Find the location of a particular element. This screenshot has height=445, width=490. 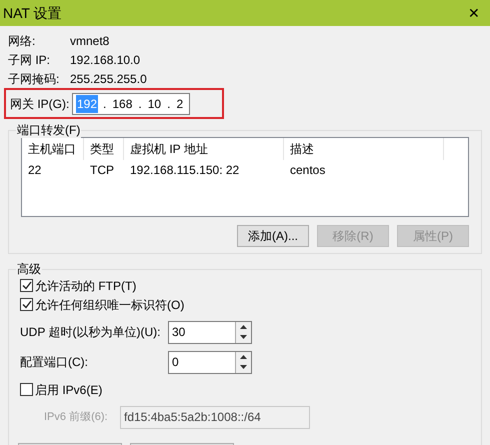

group-title: 端口转发(F) is located at coordinates (49, 130).